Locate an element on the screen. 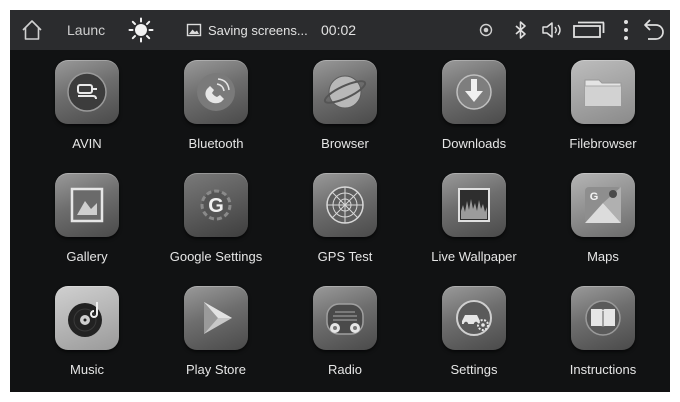 Image resolution: width=680 pixels, height=402 pixels. google-settings-icon: G is located at coordinates (216, 205).